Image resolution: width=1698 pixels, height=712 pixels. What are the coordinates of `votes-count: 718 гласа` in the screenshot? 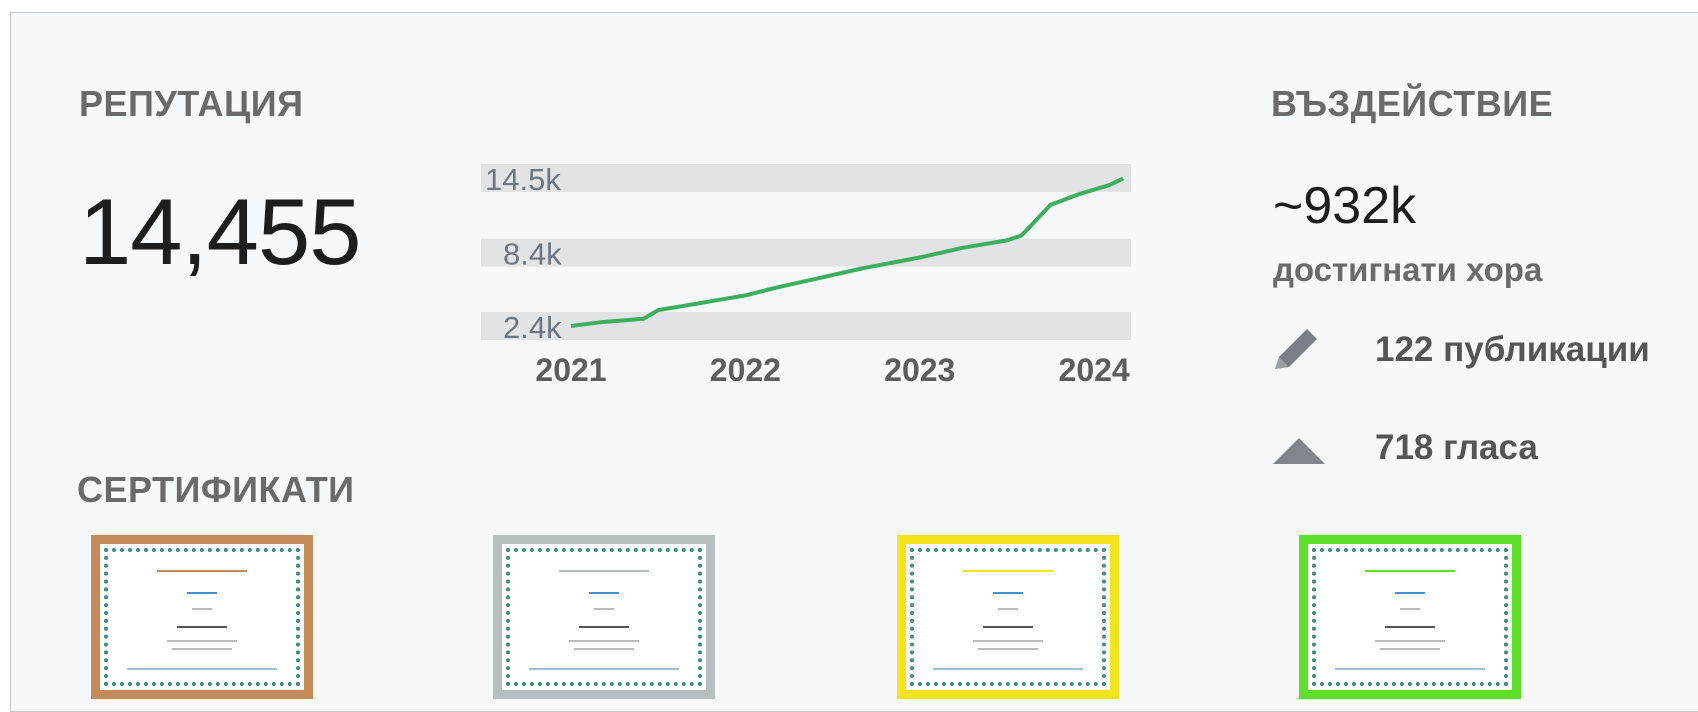 It's located at (1456, 447).